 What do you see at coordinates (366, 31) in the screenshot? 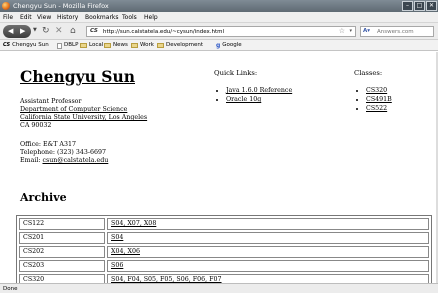
I see `search-engine-icon: A▾` at bounding box center [366, 31].